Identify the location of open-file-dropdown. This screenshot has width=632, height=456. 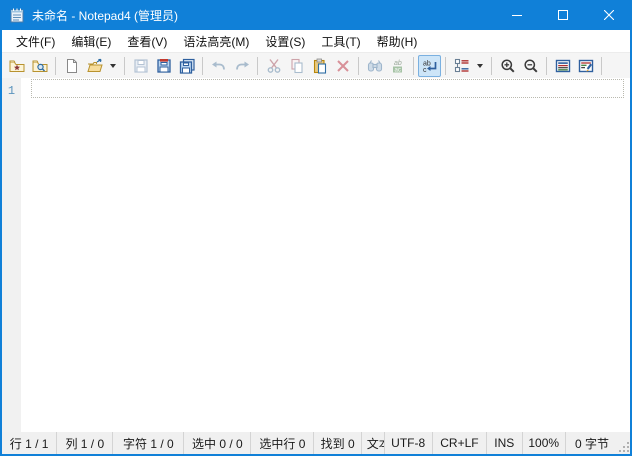
(113, 66).